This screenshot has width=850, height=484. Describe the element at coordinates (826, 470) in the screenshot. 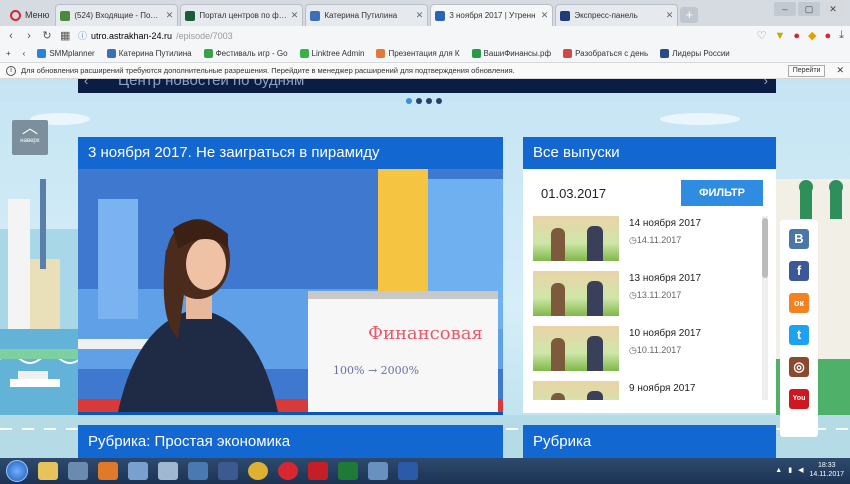

I see `clock: 18:33 14.11.2017` at that location.